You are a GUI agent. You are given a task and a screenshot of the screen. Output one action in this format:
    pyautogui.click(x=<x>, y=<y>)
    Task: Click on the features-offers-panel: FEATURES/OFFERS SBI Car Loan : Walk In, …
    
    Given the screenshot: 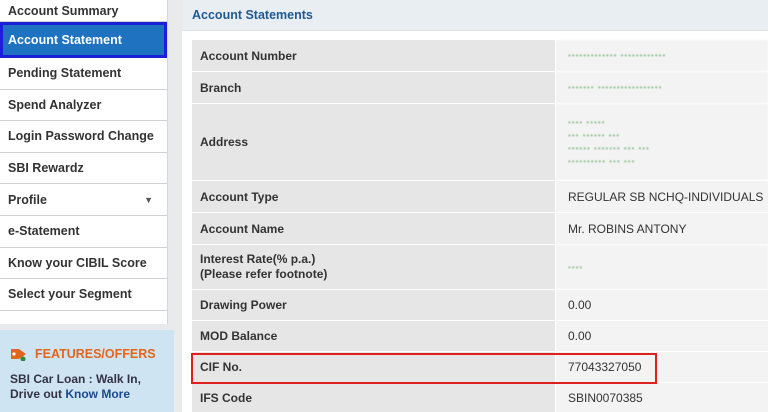 What is the action you would take?
    pyautogui.click(x=87, y=371)
    